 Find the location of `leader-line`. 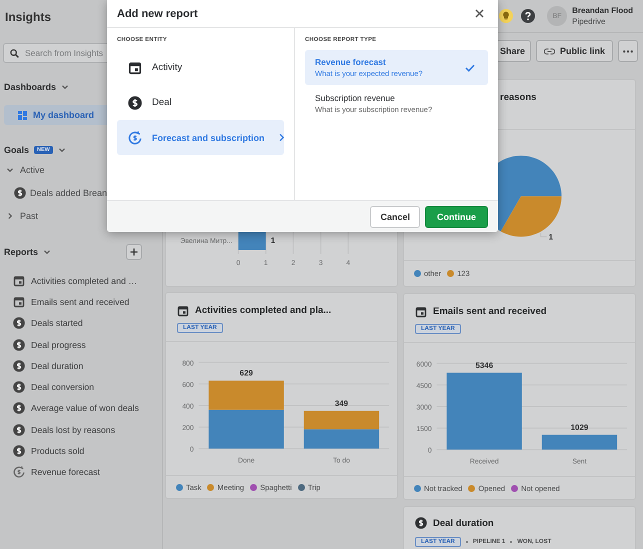

leader-line is located at coordinates (544, 234).